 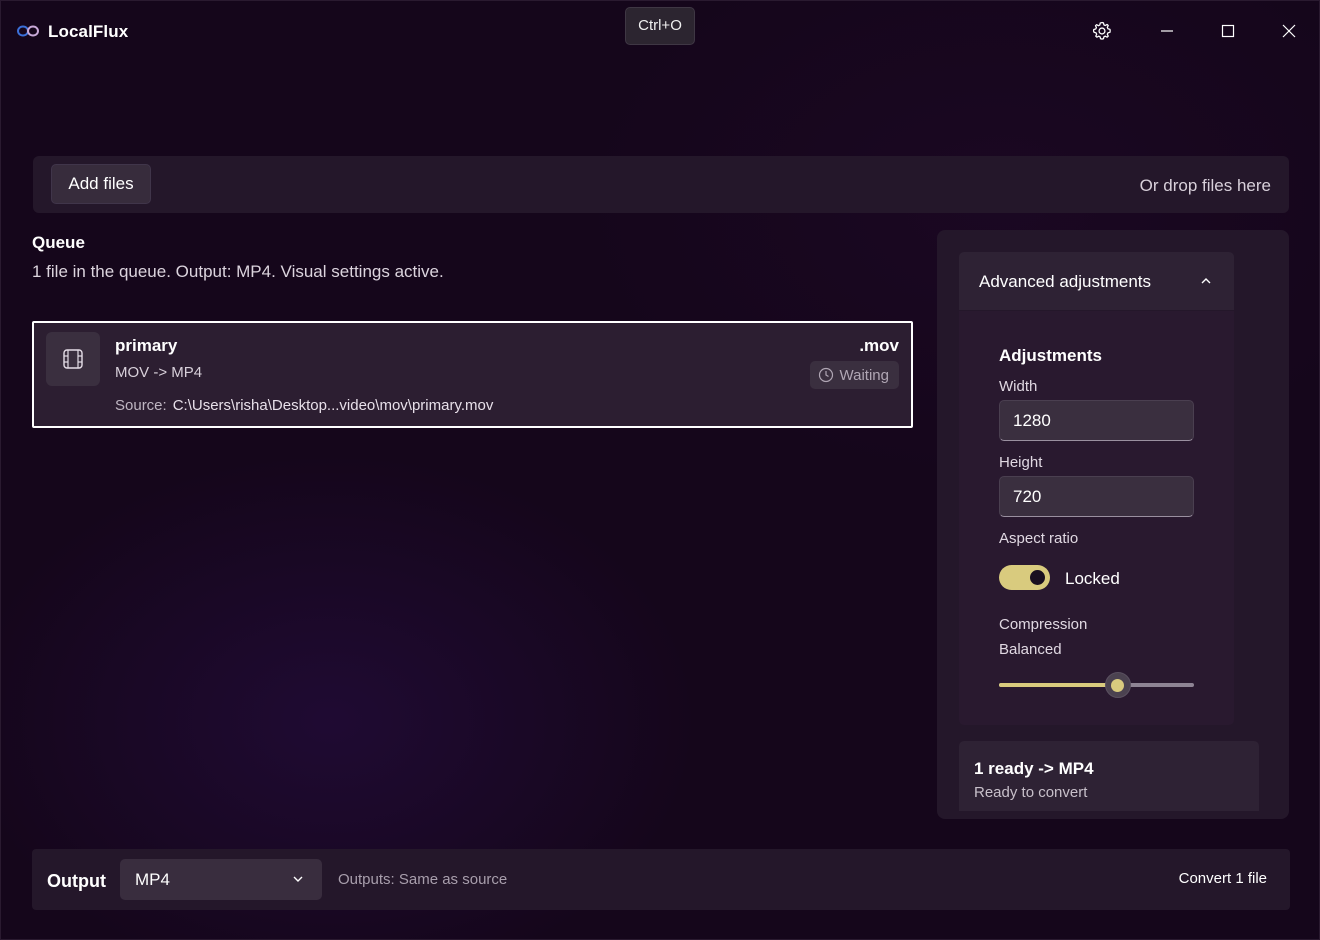 I want to click on ready-summary-card: 1 ready -> MP4 Ready to convert, so click(x=1109, y=776).